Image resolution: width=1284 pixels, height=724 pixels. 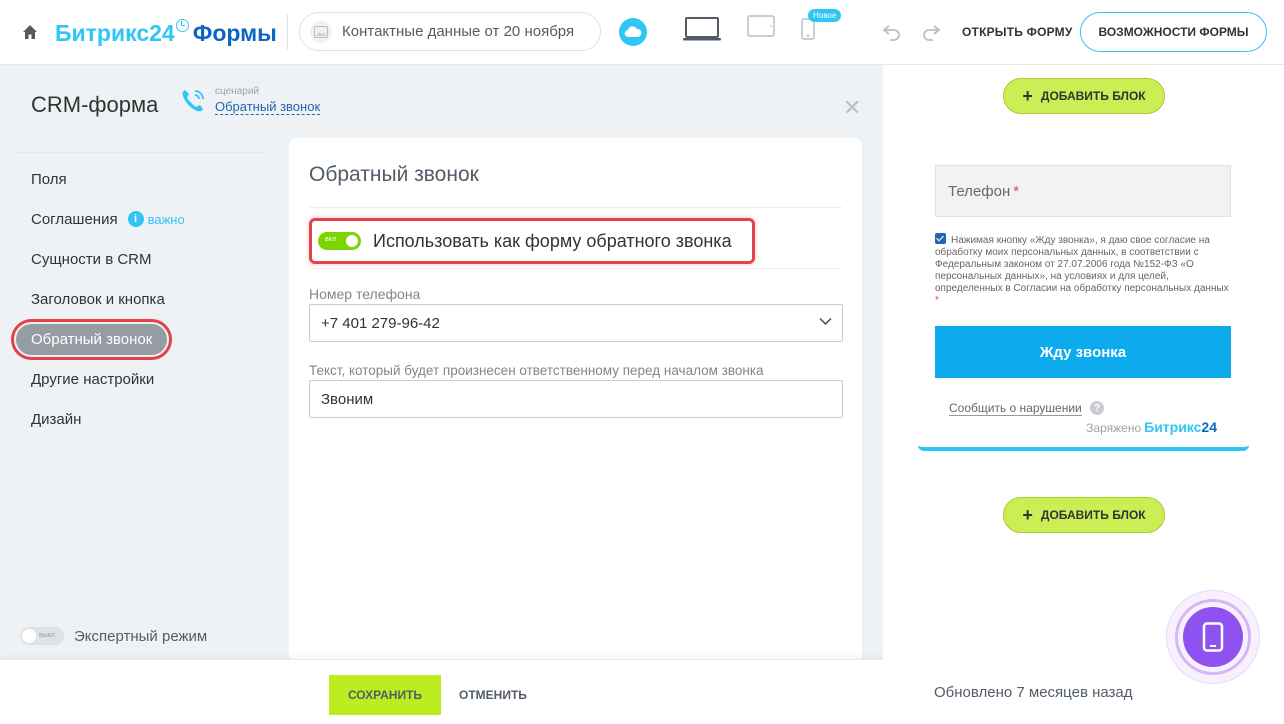 I want to click on cloud-icon, so click(x=633, y=32).